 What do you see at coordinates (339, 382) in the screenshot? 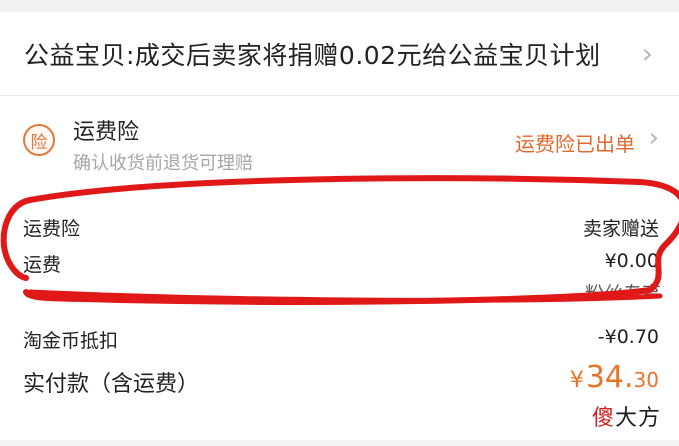
I see `actual-payment-row: 实付款（含运费） ¥ 34. 30` at bounding box center [339, 382].